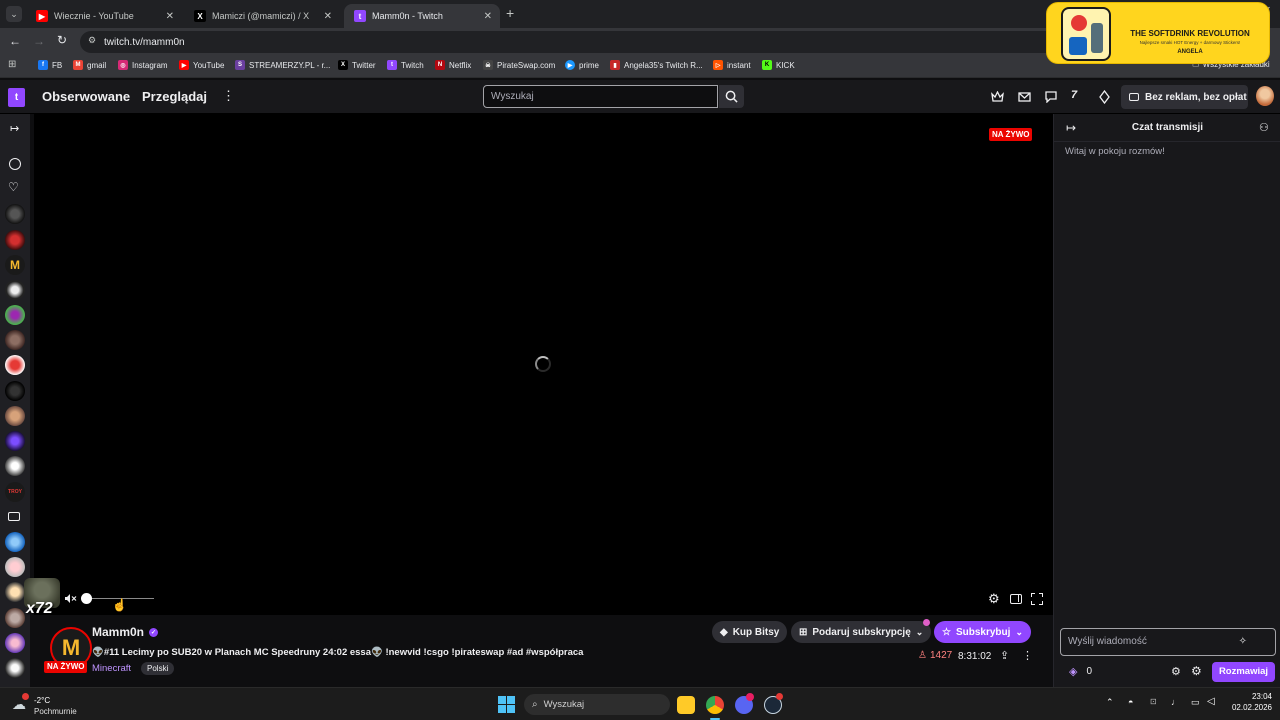  What do you see at coordinates (732, 65) in the screenshot?
I see `bookmark-instant: ▷ instant` at bounding box center [732, 65].